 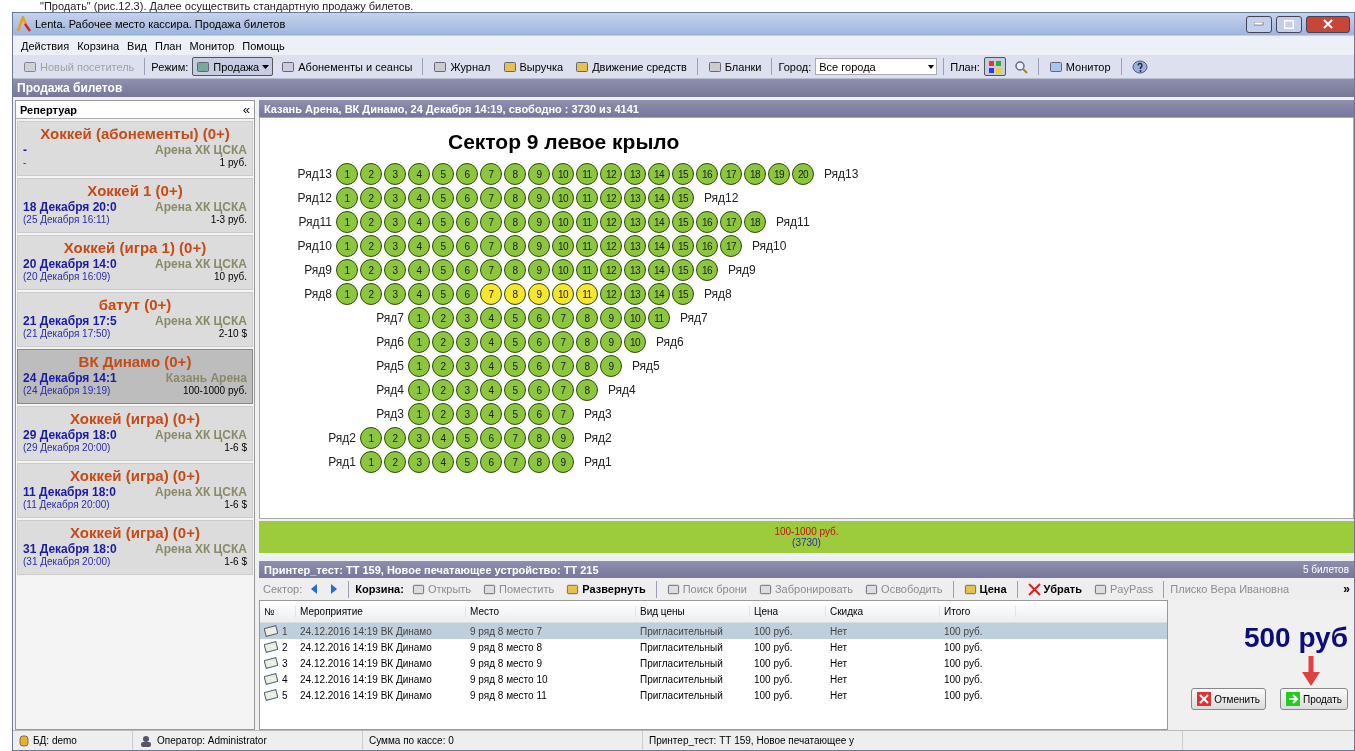 What do you see at coordinates (462, 66) in the screenshot?
I see `toolbar-button: Журнал` at bounding box center [462, 66].